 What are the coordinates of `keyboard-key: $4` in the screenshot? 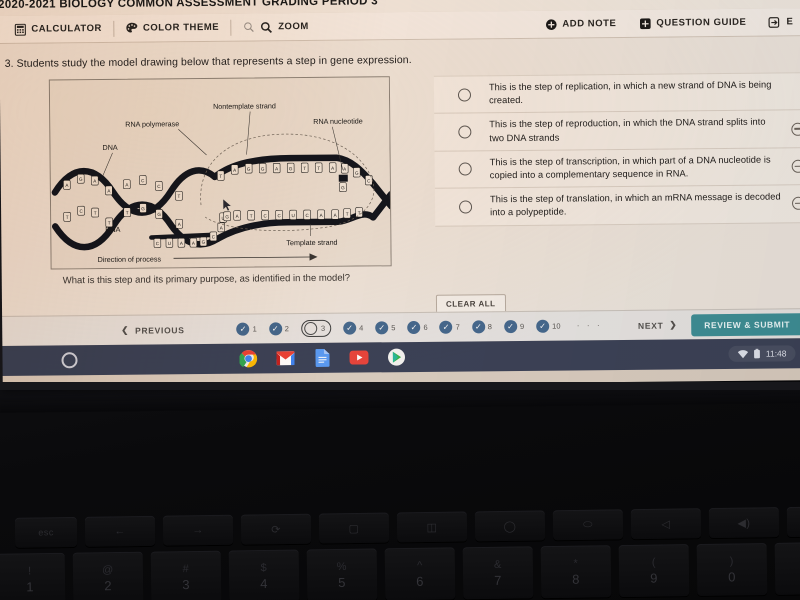 It's located at (264, 574).